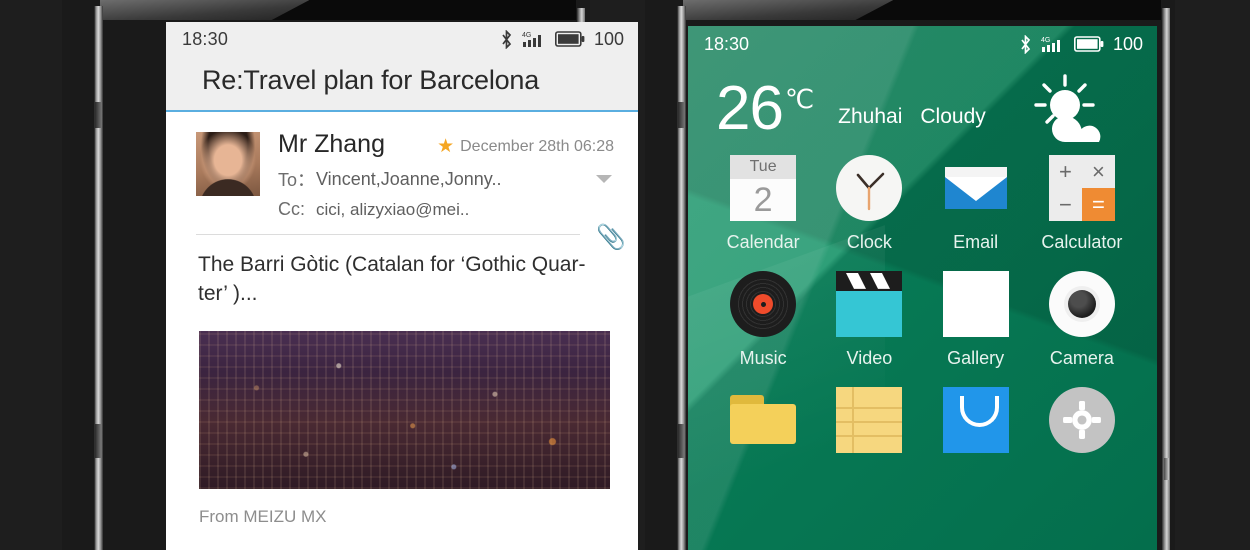 The height and width of the screenshot is (550, 1250). I want to click on app-music: Music, so click(763, 320).